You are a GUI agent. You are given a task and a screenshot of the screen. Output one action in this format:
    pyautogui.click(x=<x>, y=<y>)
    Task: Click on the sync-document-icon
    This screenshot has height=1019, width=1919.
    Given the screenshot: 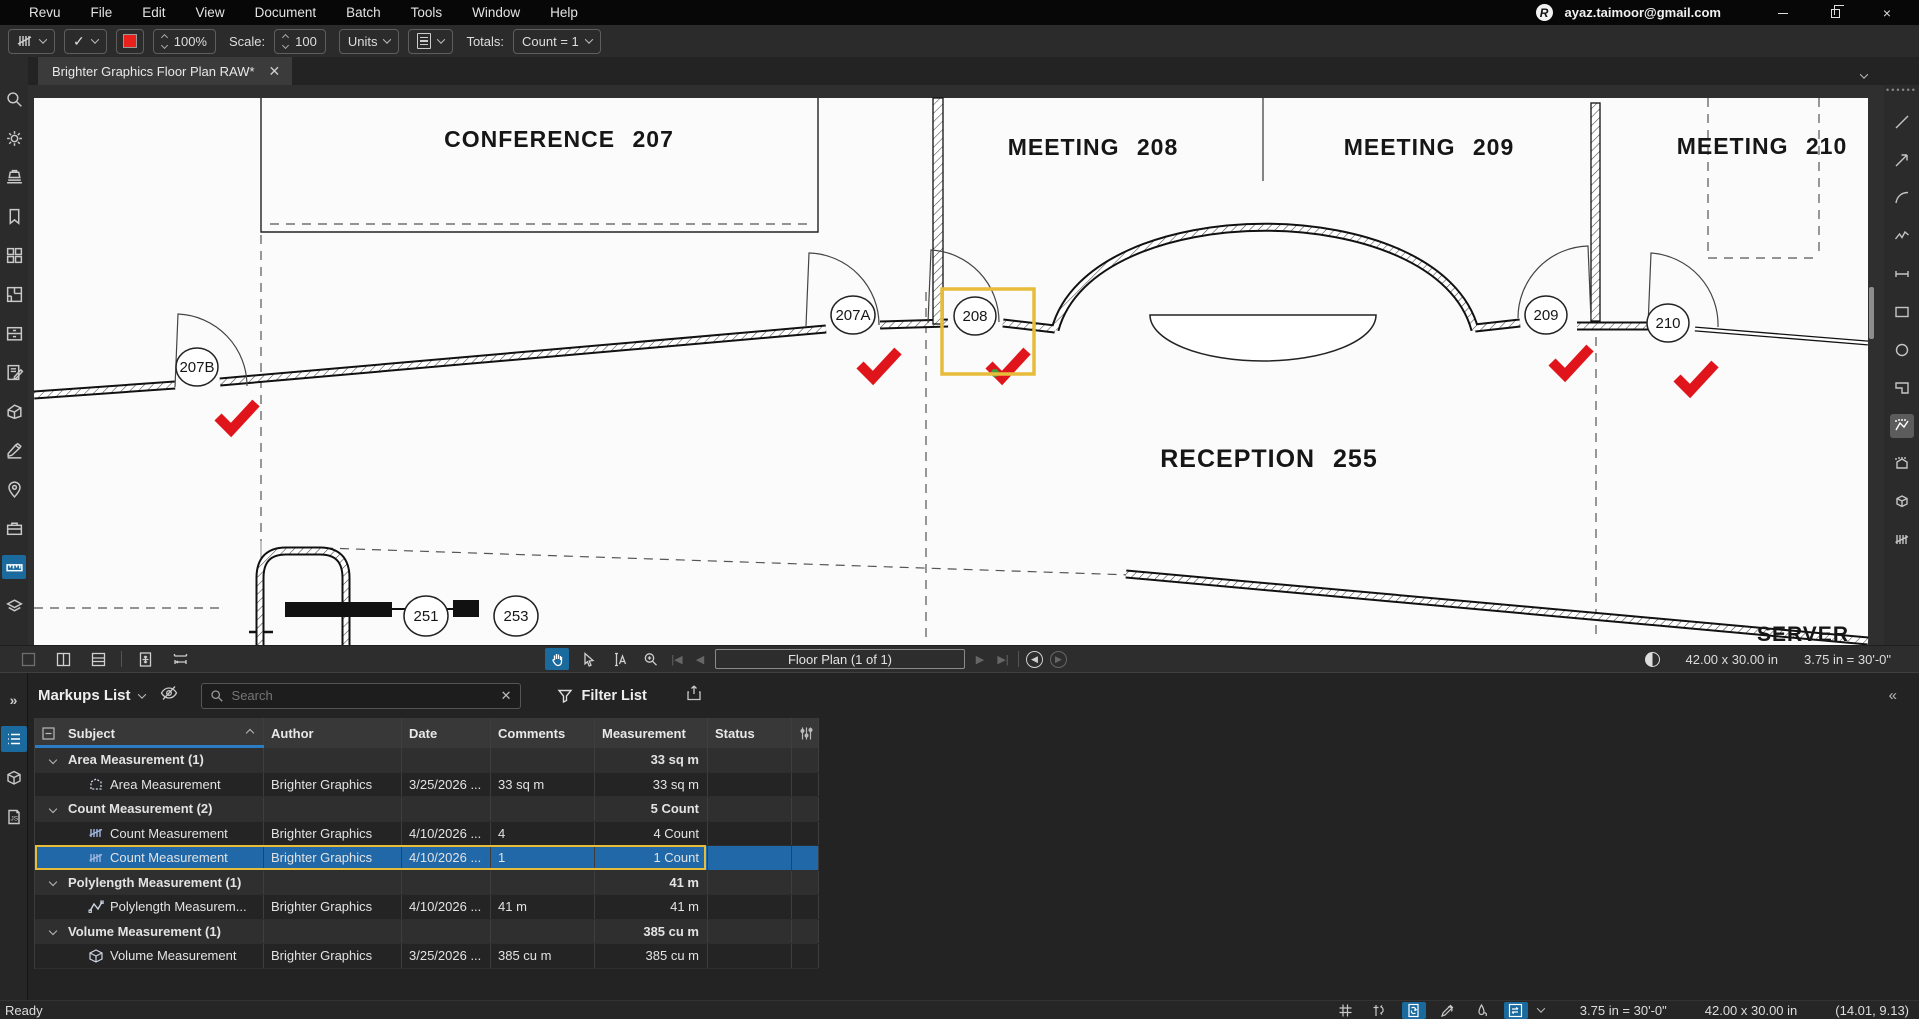 What is the action you would take?
    pyautogui.click(x=1413, y=1010)
    